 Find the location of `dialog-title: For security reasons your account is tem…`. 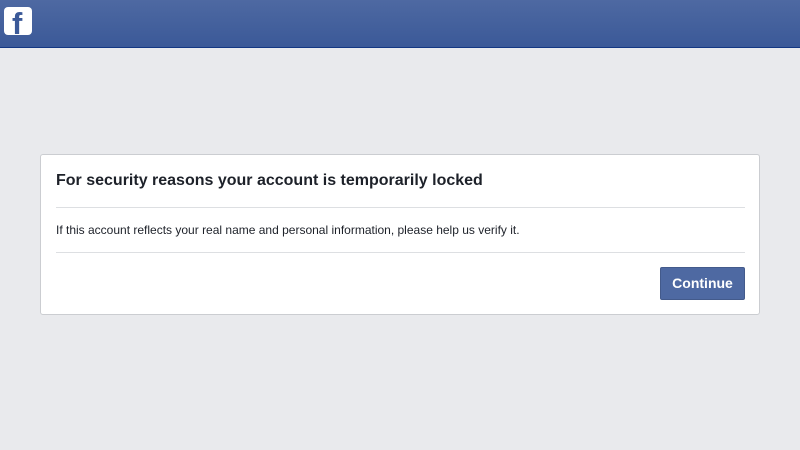

dialog-title: For security reasons your account is tem… is located at coordinates (269, 180).